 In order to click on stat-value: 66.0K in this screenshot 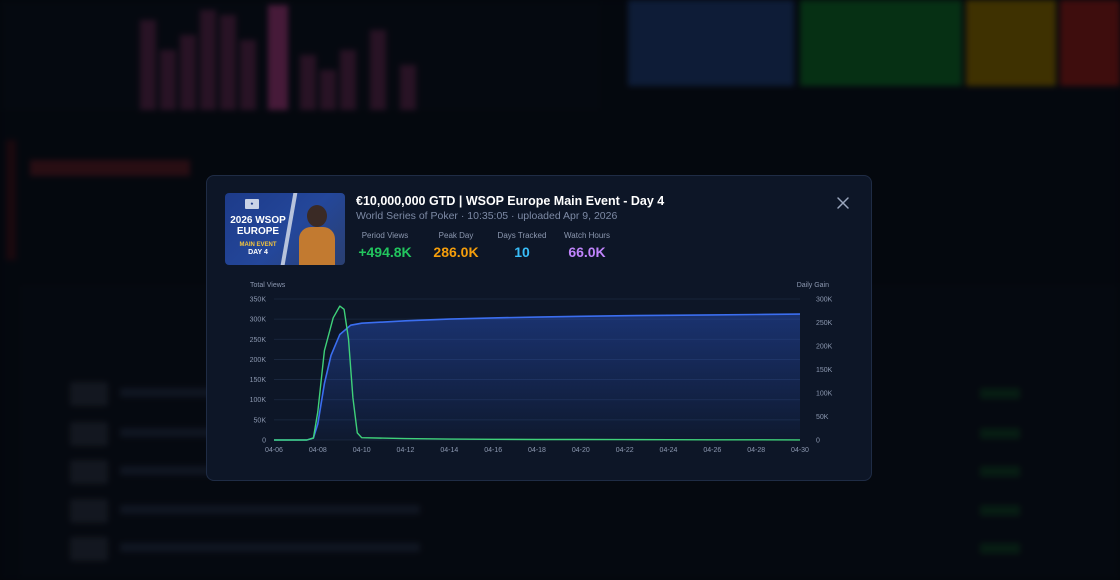, I will do `click(587, 252)`.